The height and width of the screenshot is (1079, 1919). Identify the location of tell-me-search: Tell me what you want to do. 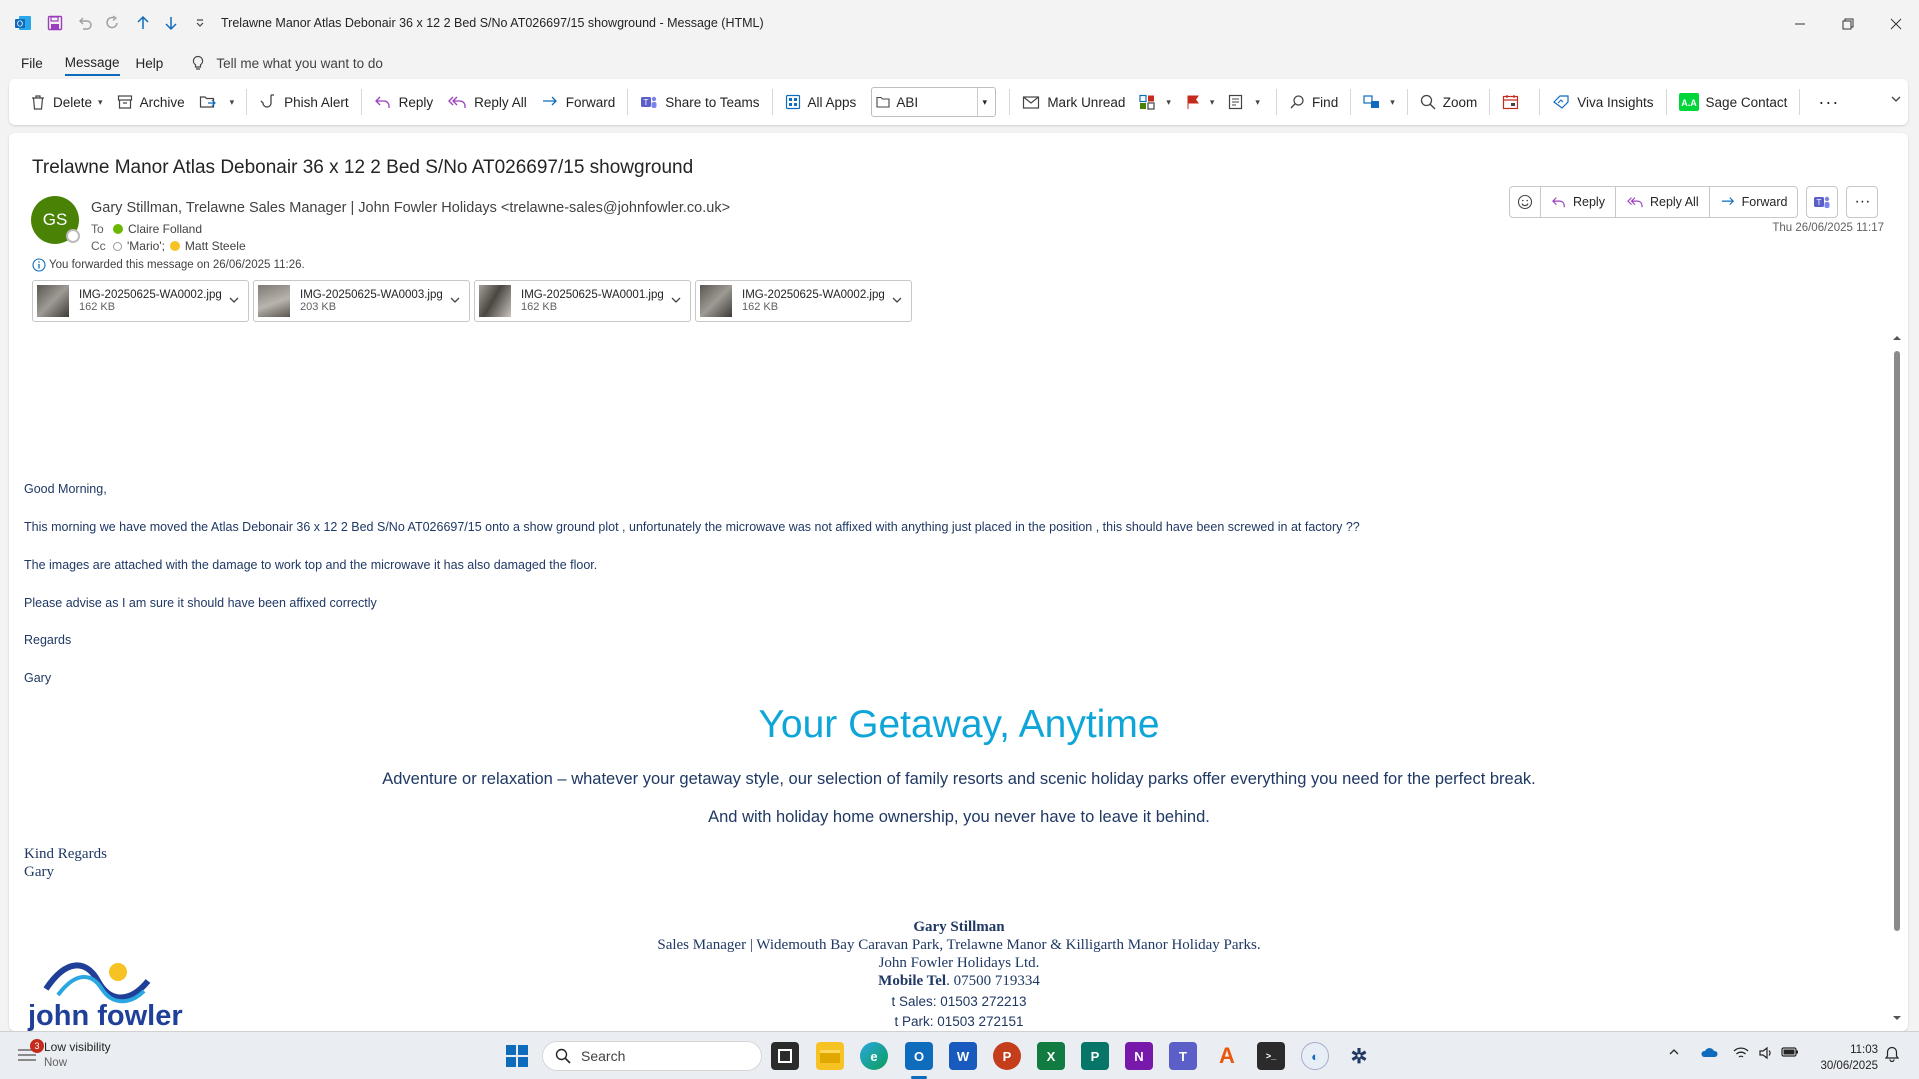
(286, 63).